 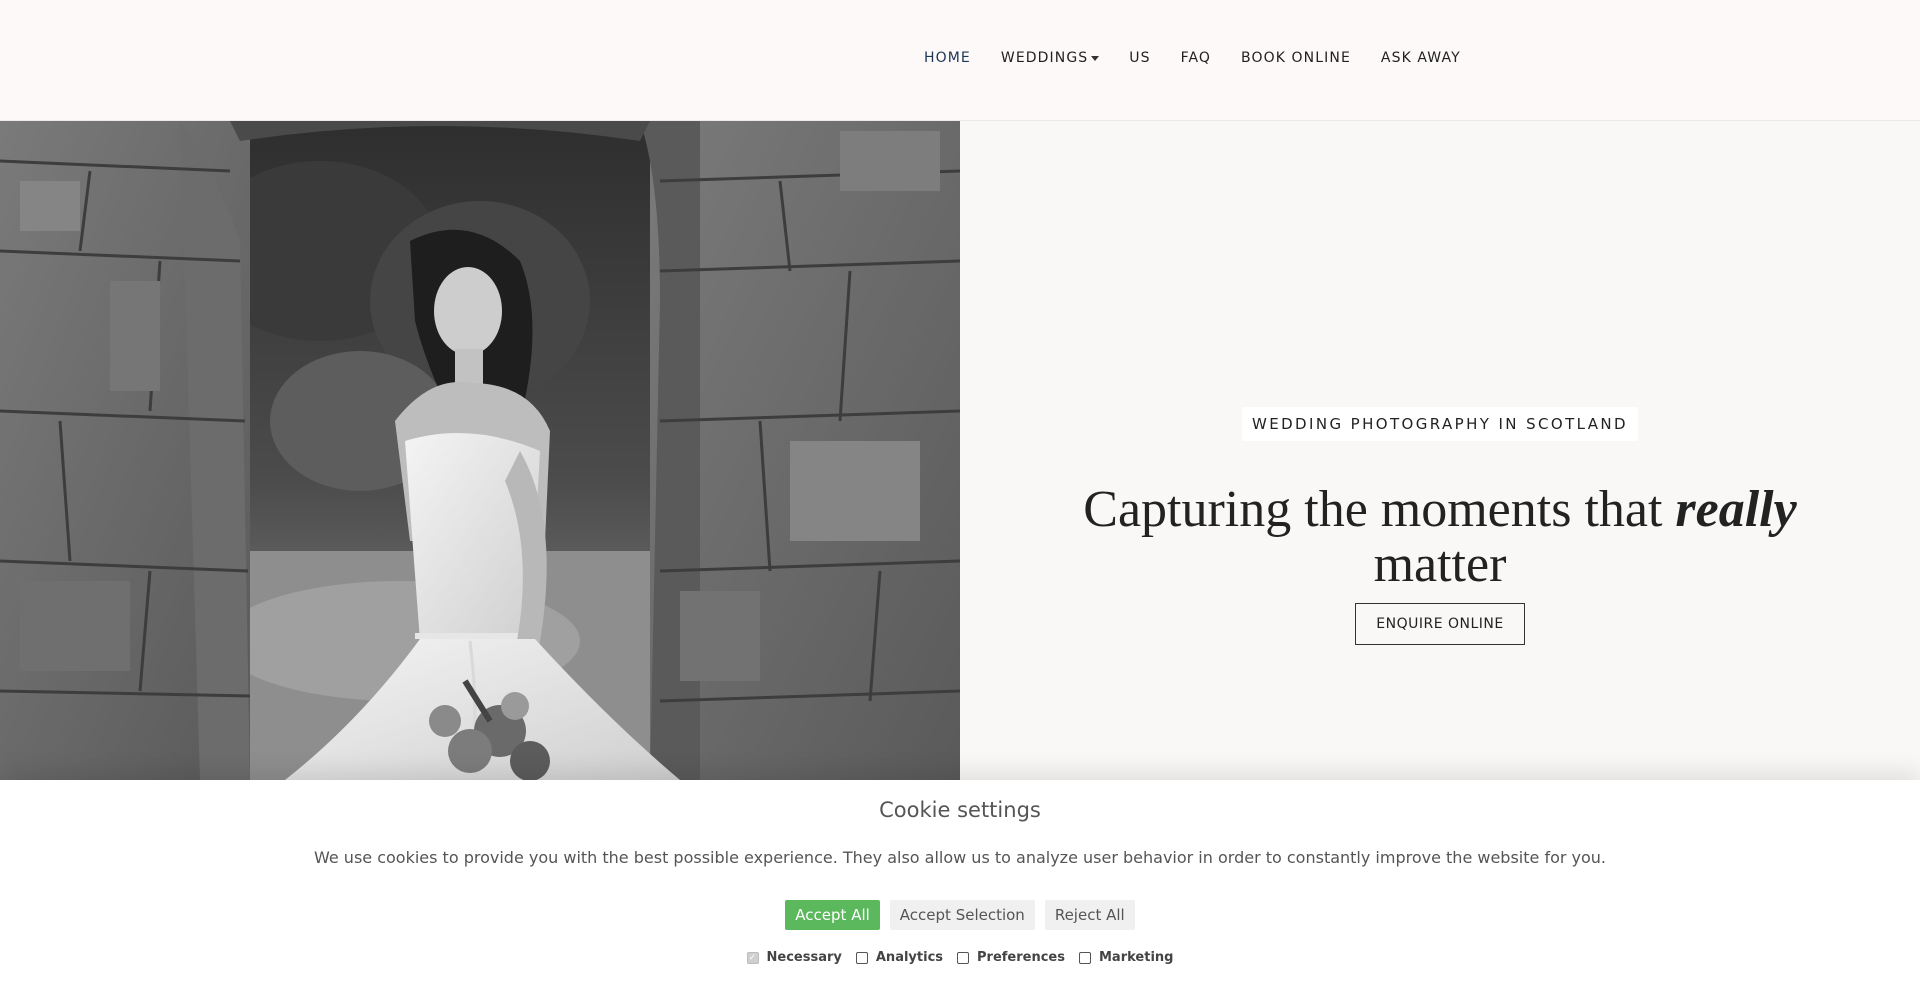 I want to click on nav-us: US, so click(x=1139, y=58).